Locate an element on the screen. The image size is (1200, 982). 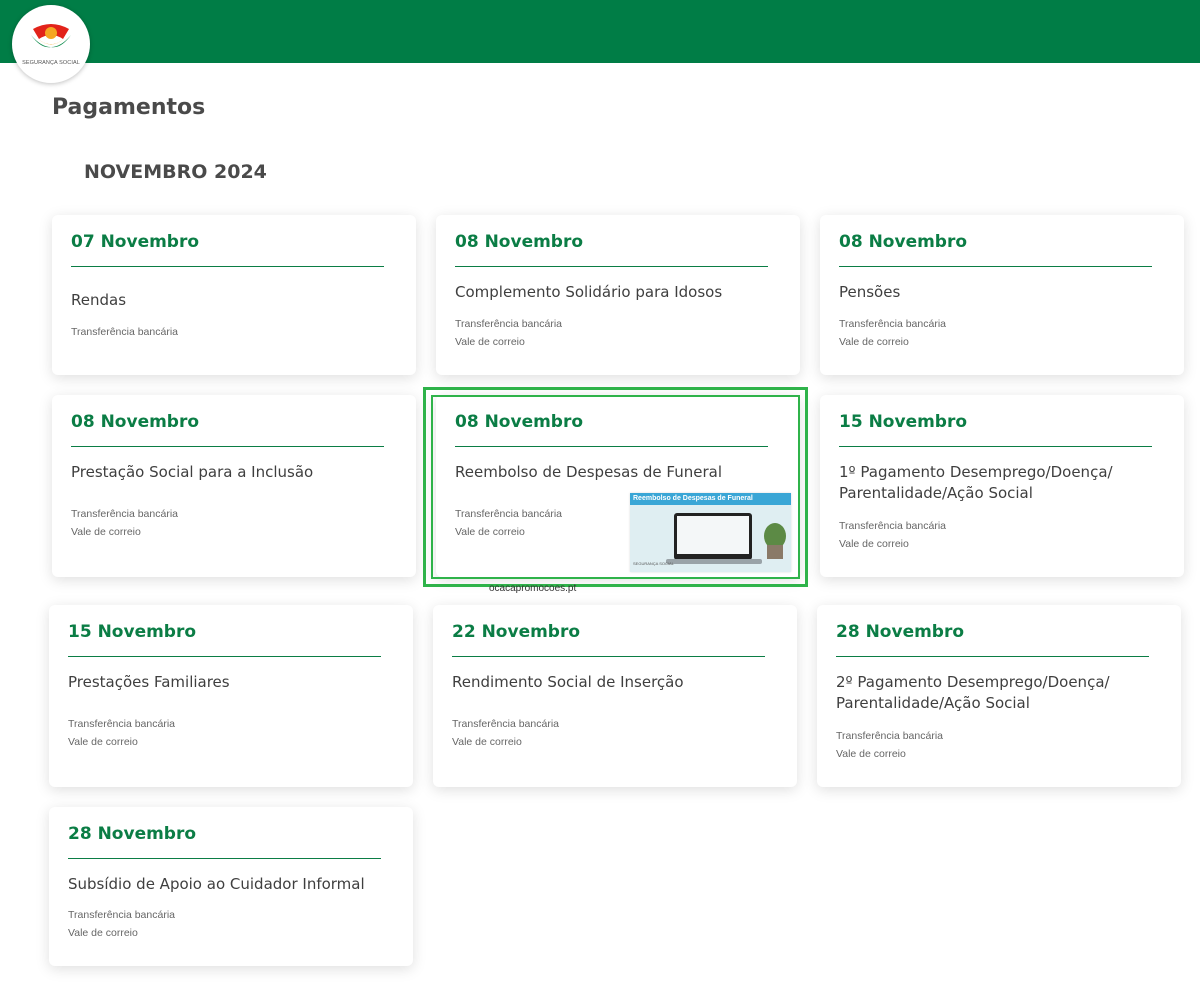
card-date: 22 Novembro is located at coordinates (516, 632).